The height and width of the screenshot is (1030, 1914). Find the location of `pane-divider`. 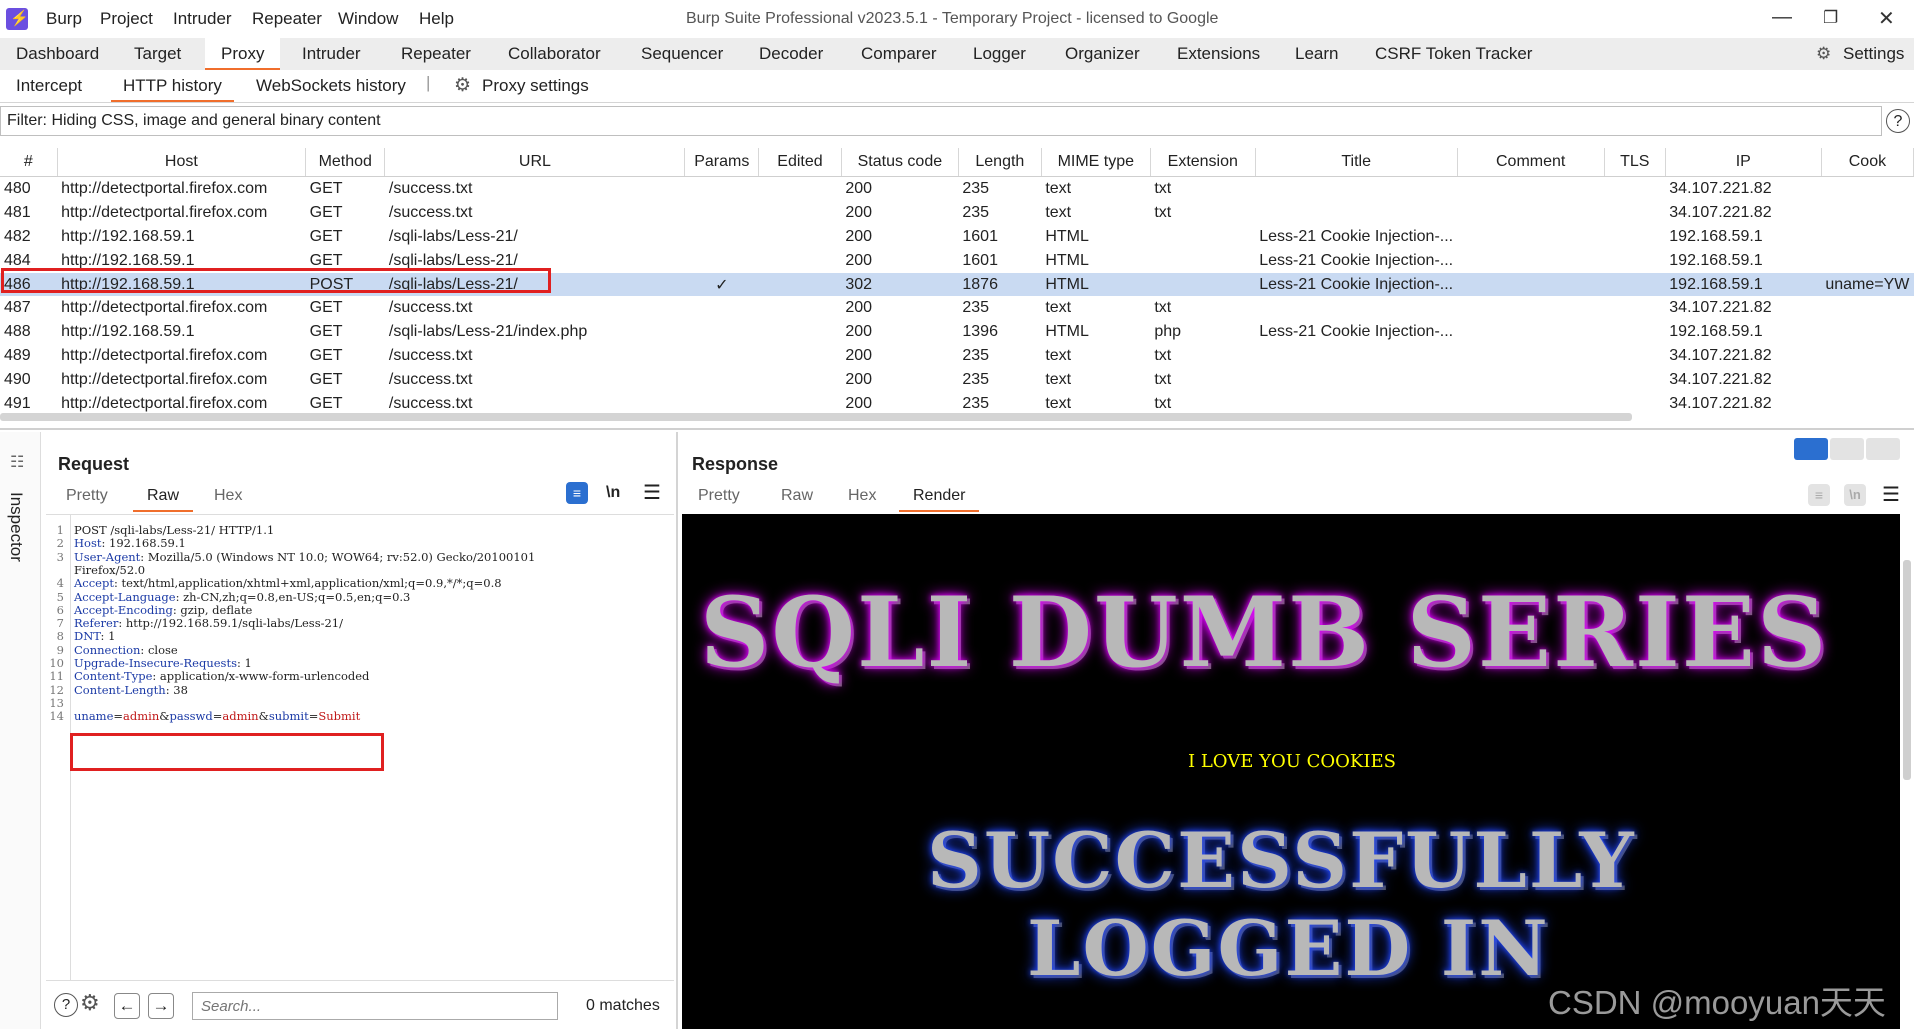

pane-divider is located at coordinates (957, 429).